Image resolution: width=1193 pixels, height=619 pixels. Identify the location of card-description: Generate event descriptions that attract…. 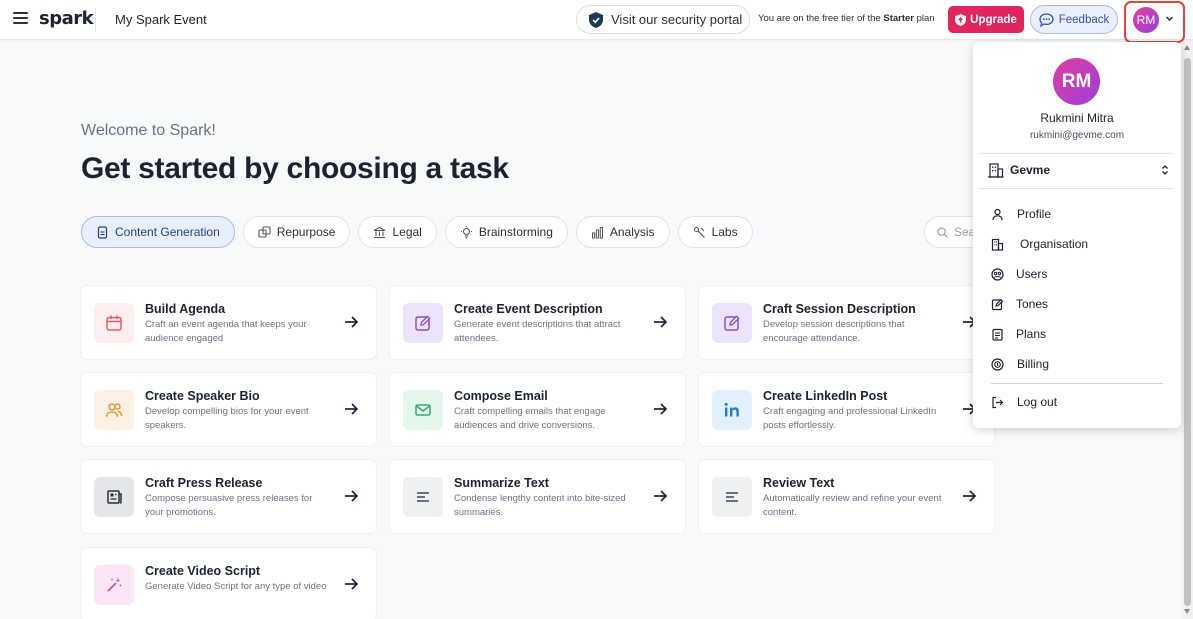
(537, 331).